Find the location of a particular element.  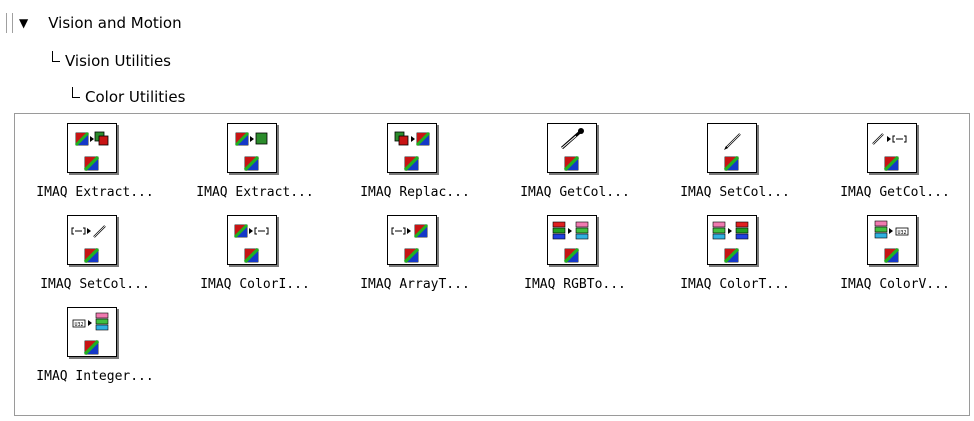

eyedropper-icon is located at coordinates (572, 148).